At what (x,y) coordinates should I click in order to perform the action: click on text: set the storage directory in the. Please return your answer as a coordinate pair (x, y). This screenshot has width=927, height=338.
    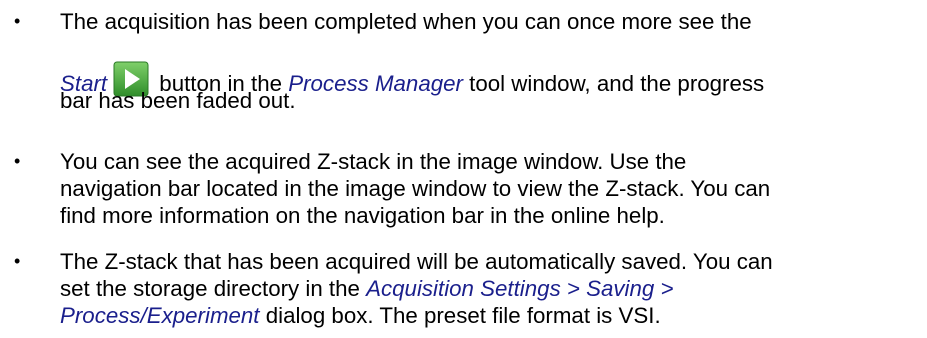
    Looking at the image, I should click on (213, 288).